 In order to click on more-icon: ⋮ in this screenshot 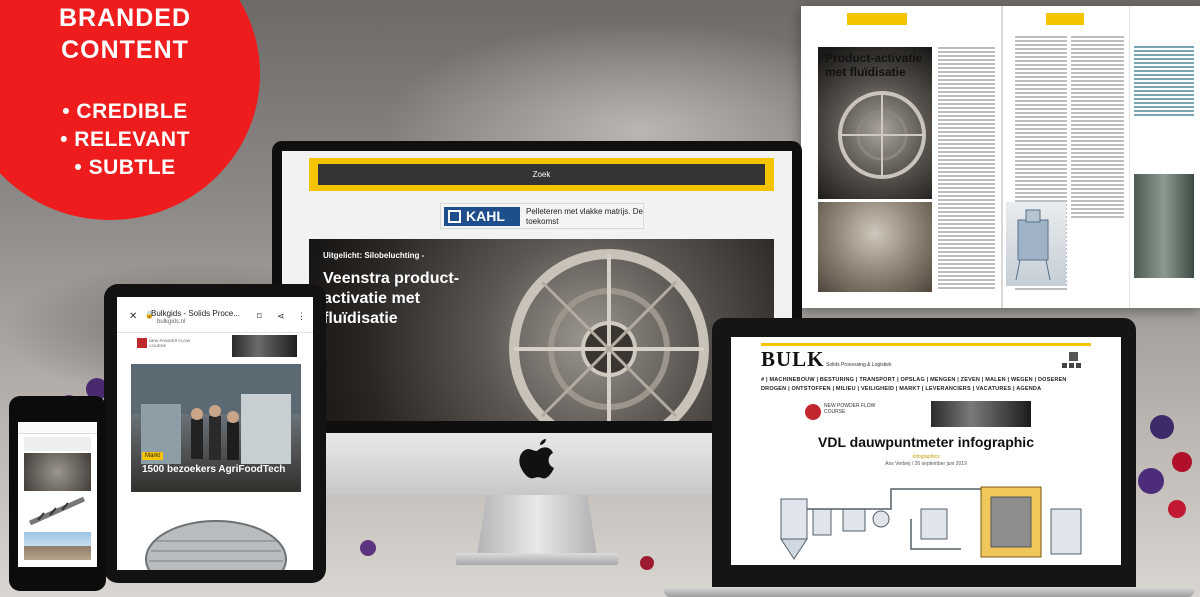, I will do `click(301, 316)`.